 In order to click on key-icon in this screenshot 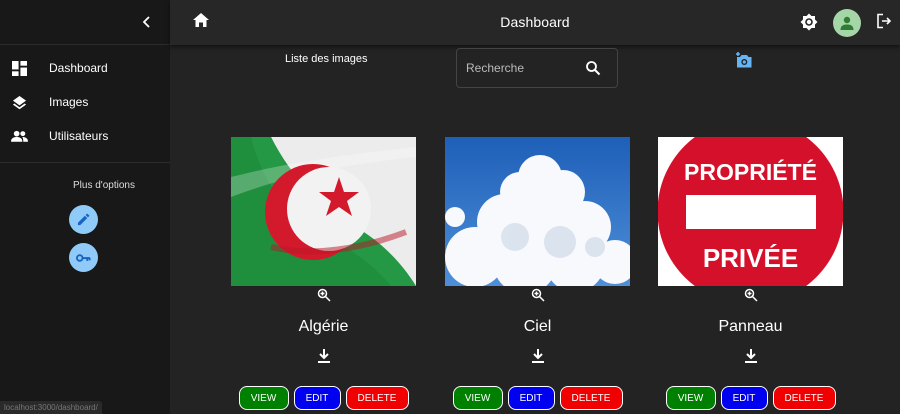, I will do `click(83, 257)`.